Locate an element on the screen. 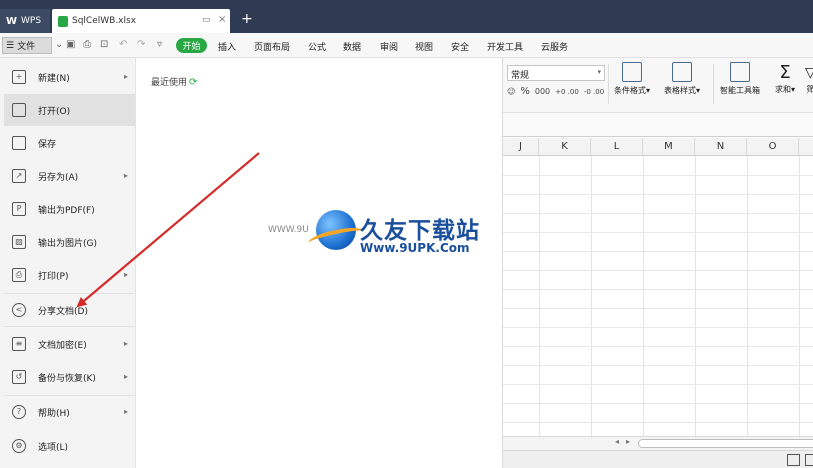 The image size is (813, 468). filter-button: ▽ 筛 is located at coordinates (809, 78).